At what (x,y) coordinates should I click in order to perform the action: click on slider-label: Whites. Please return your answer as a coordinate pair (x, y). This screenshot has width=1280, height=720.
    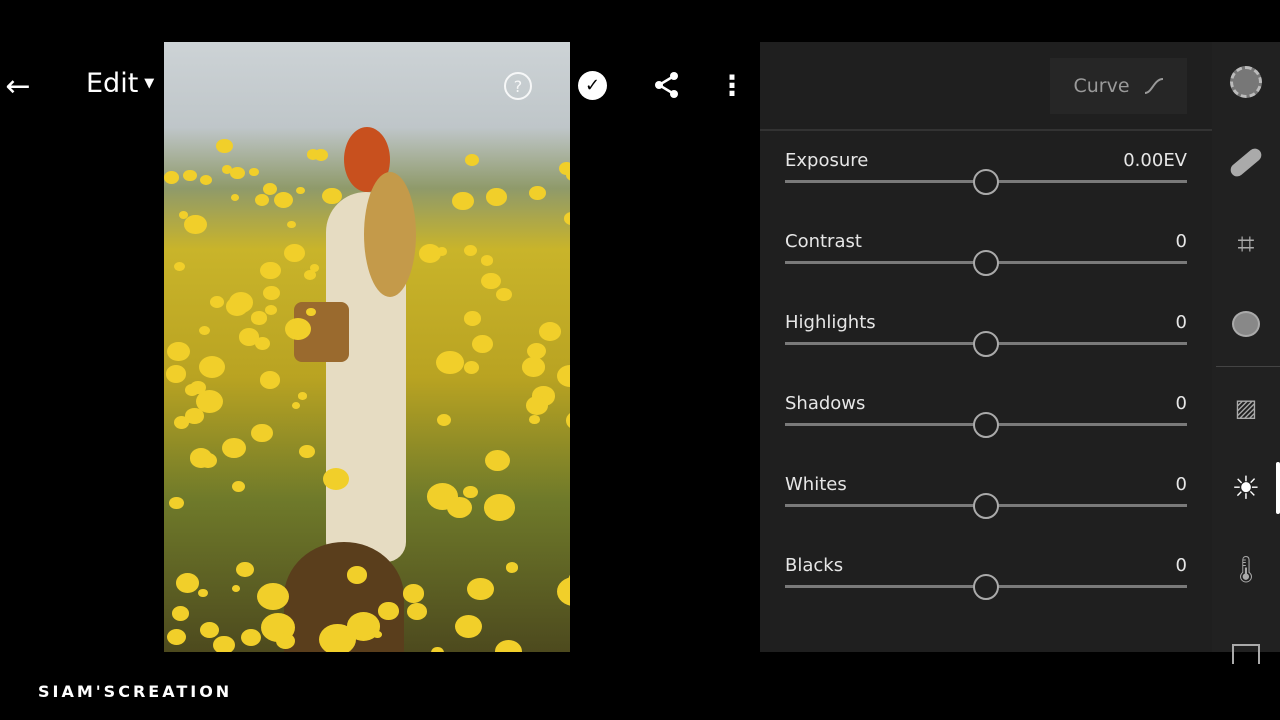
    Looking at the image, I should click on (816, 484).